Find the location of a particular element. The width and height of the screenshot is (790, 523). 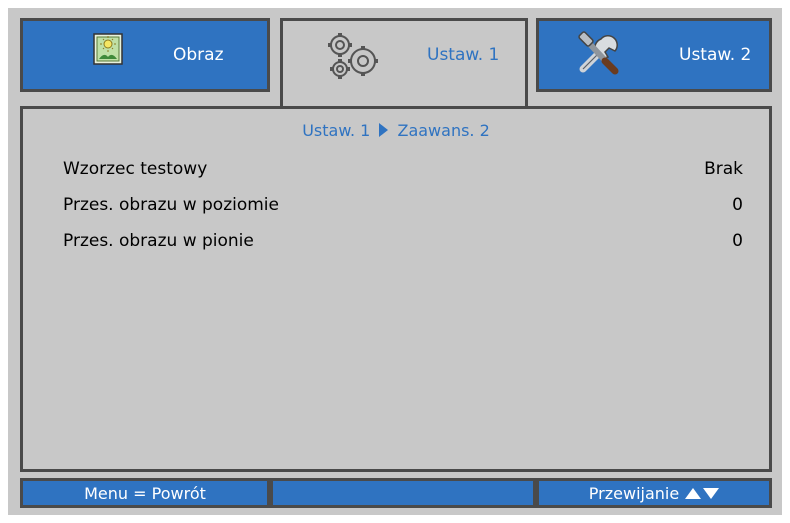

footer-menu-return-label: Menu = Powrót is located at coordinates (145, 493).